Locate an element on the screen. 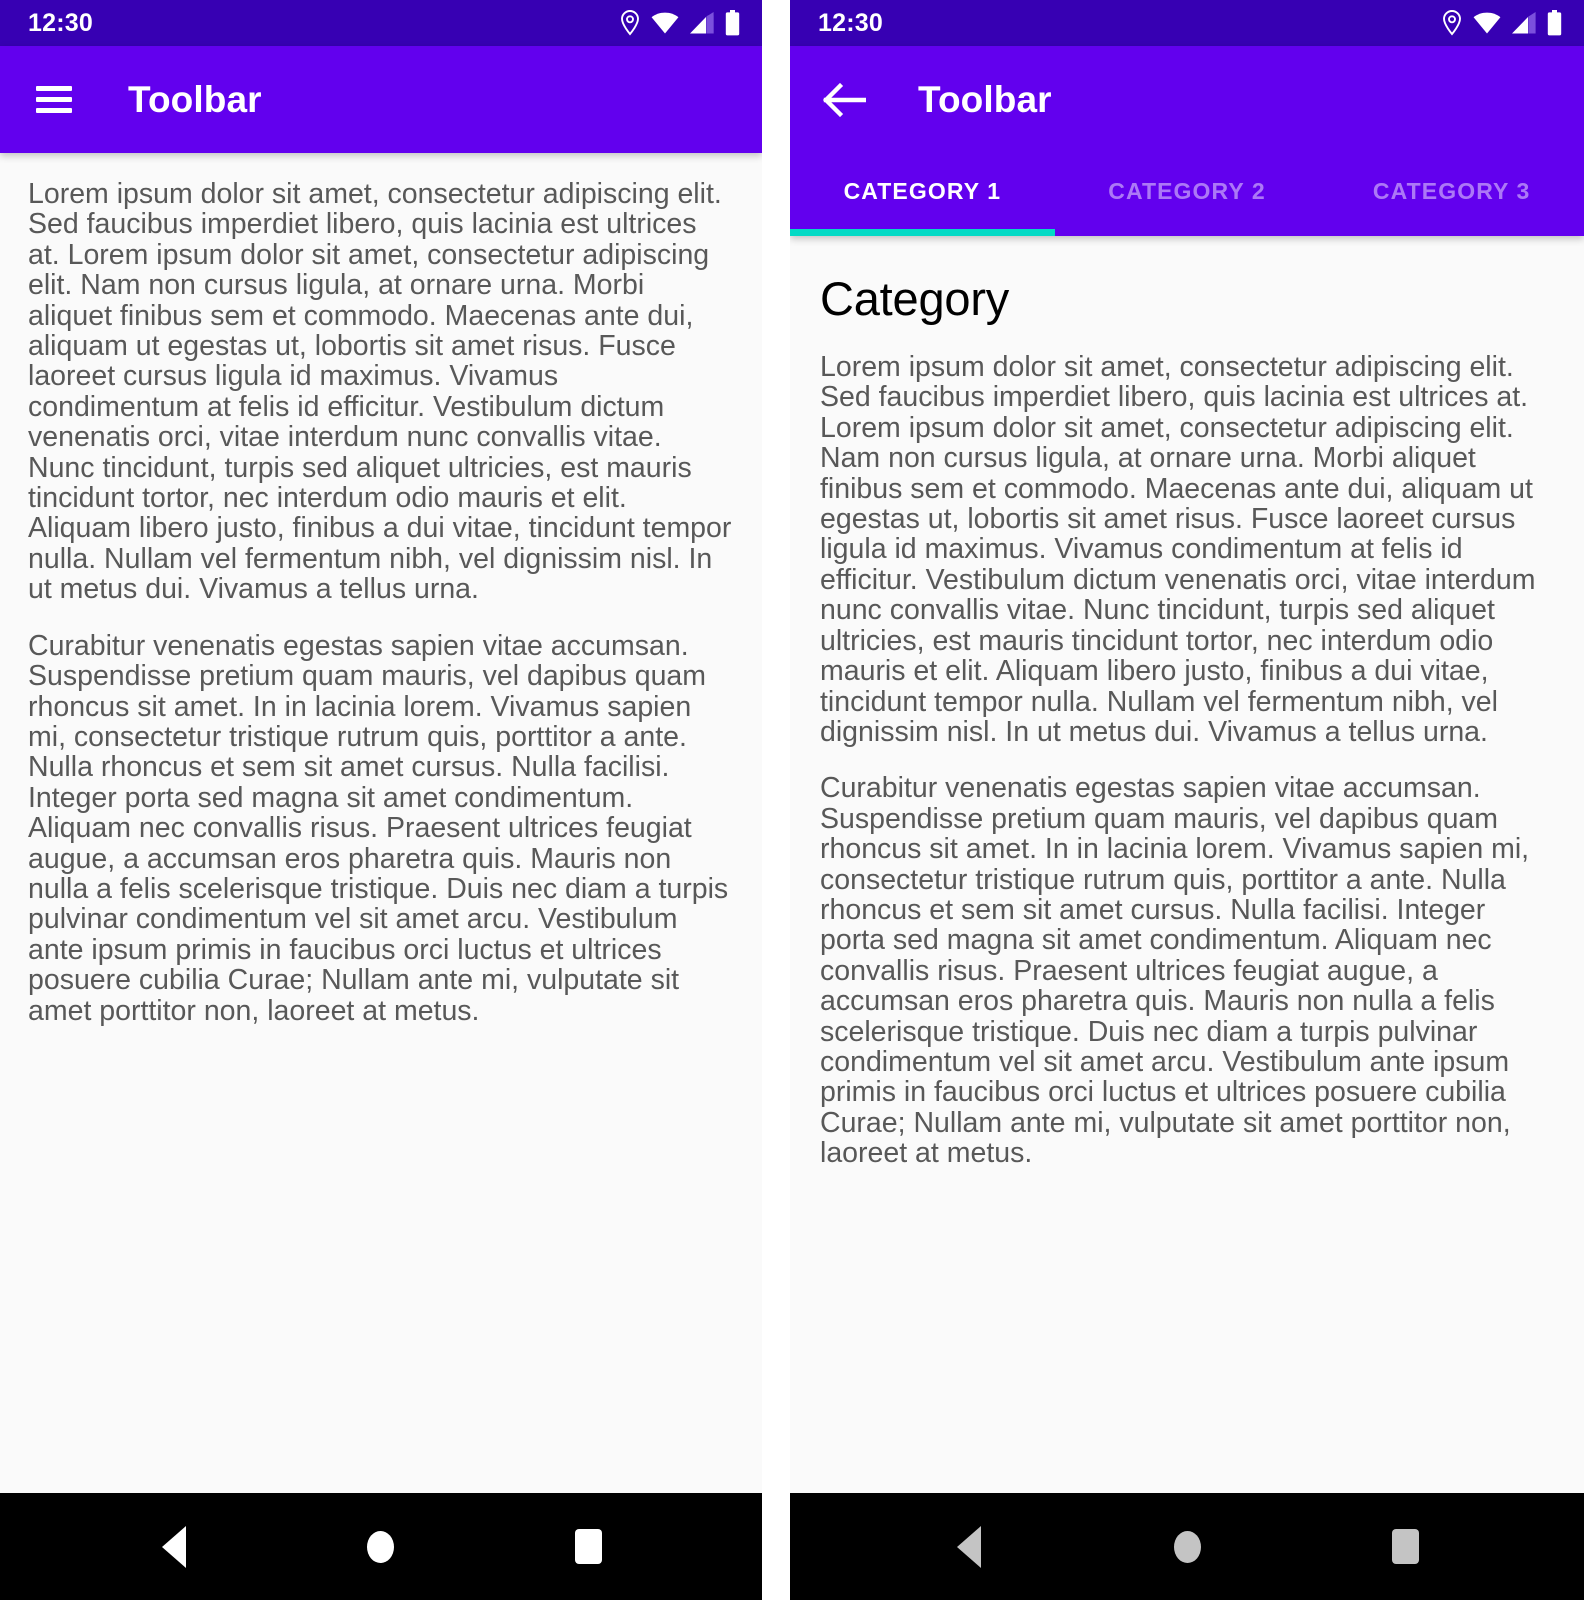 The width and height of the screenshot is (1584, 1600). tab-label: CATEGORY 1 is located at coordinates (922, 191).